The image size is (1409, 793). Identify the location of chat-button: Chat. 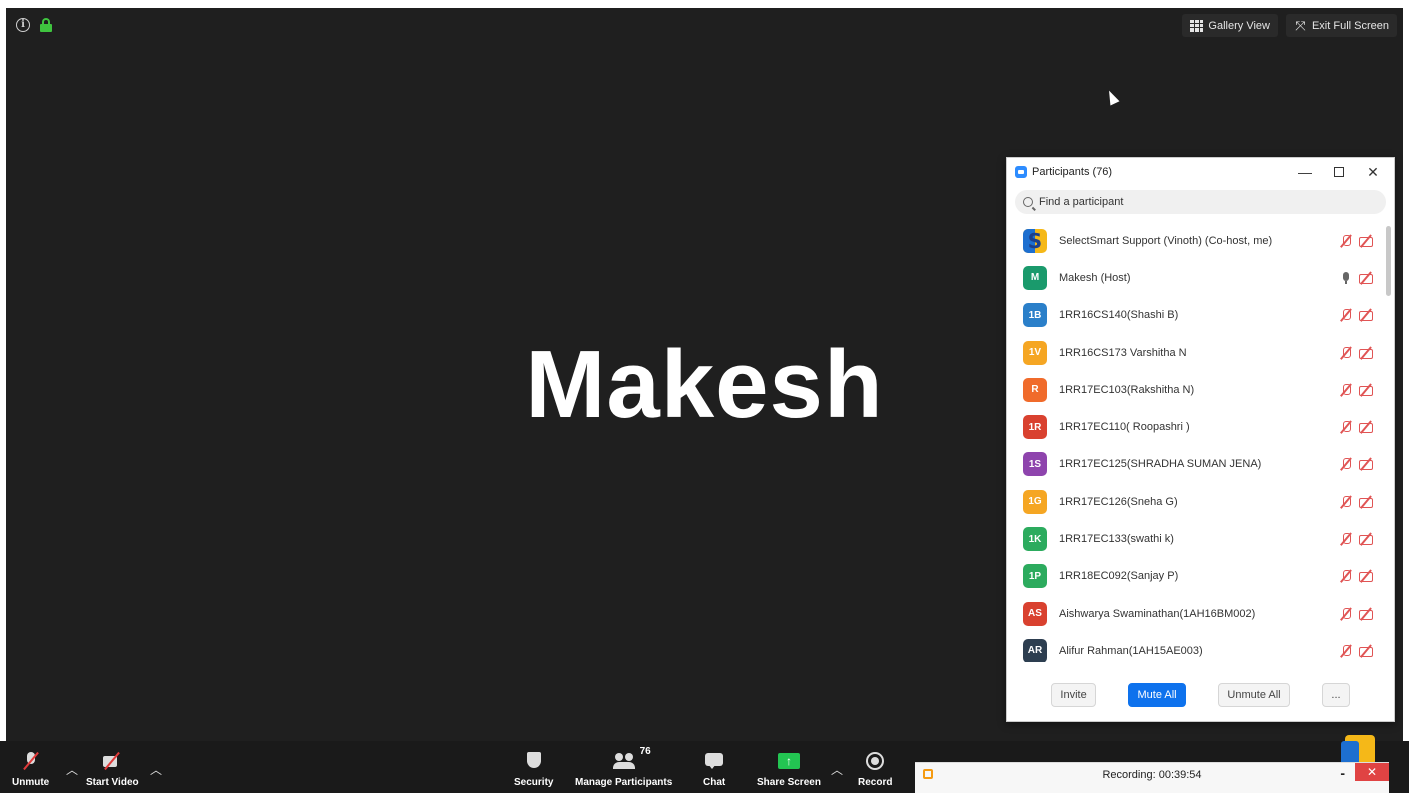
(714, 769).